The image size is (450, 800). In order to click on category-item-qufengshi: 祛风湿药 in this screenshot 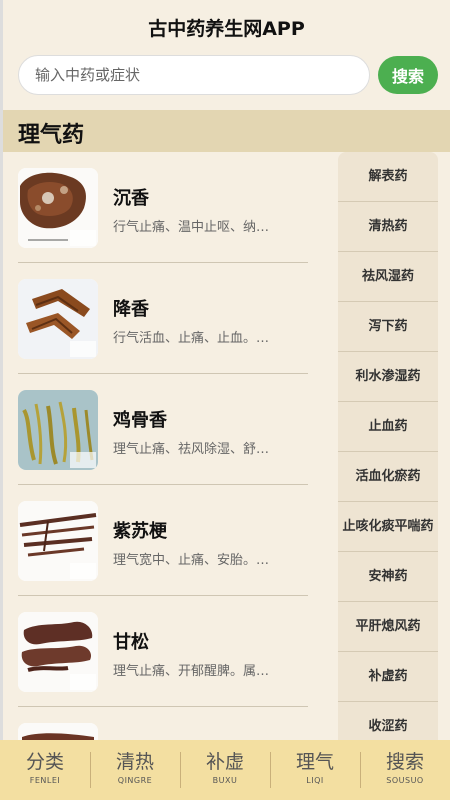, I will do `click(388, 277)`.